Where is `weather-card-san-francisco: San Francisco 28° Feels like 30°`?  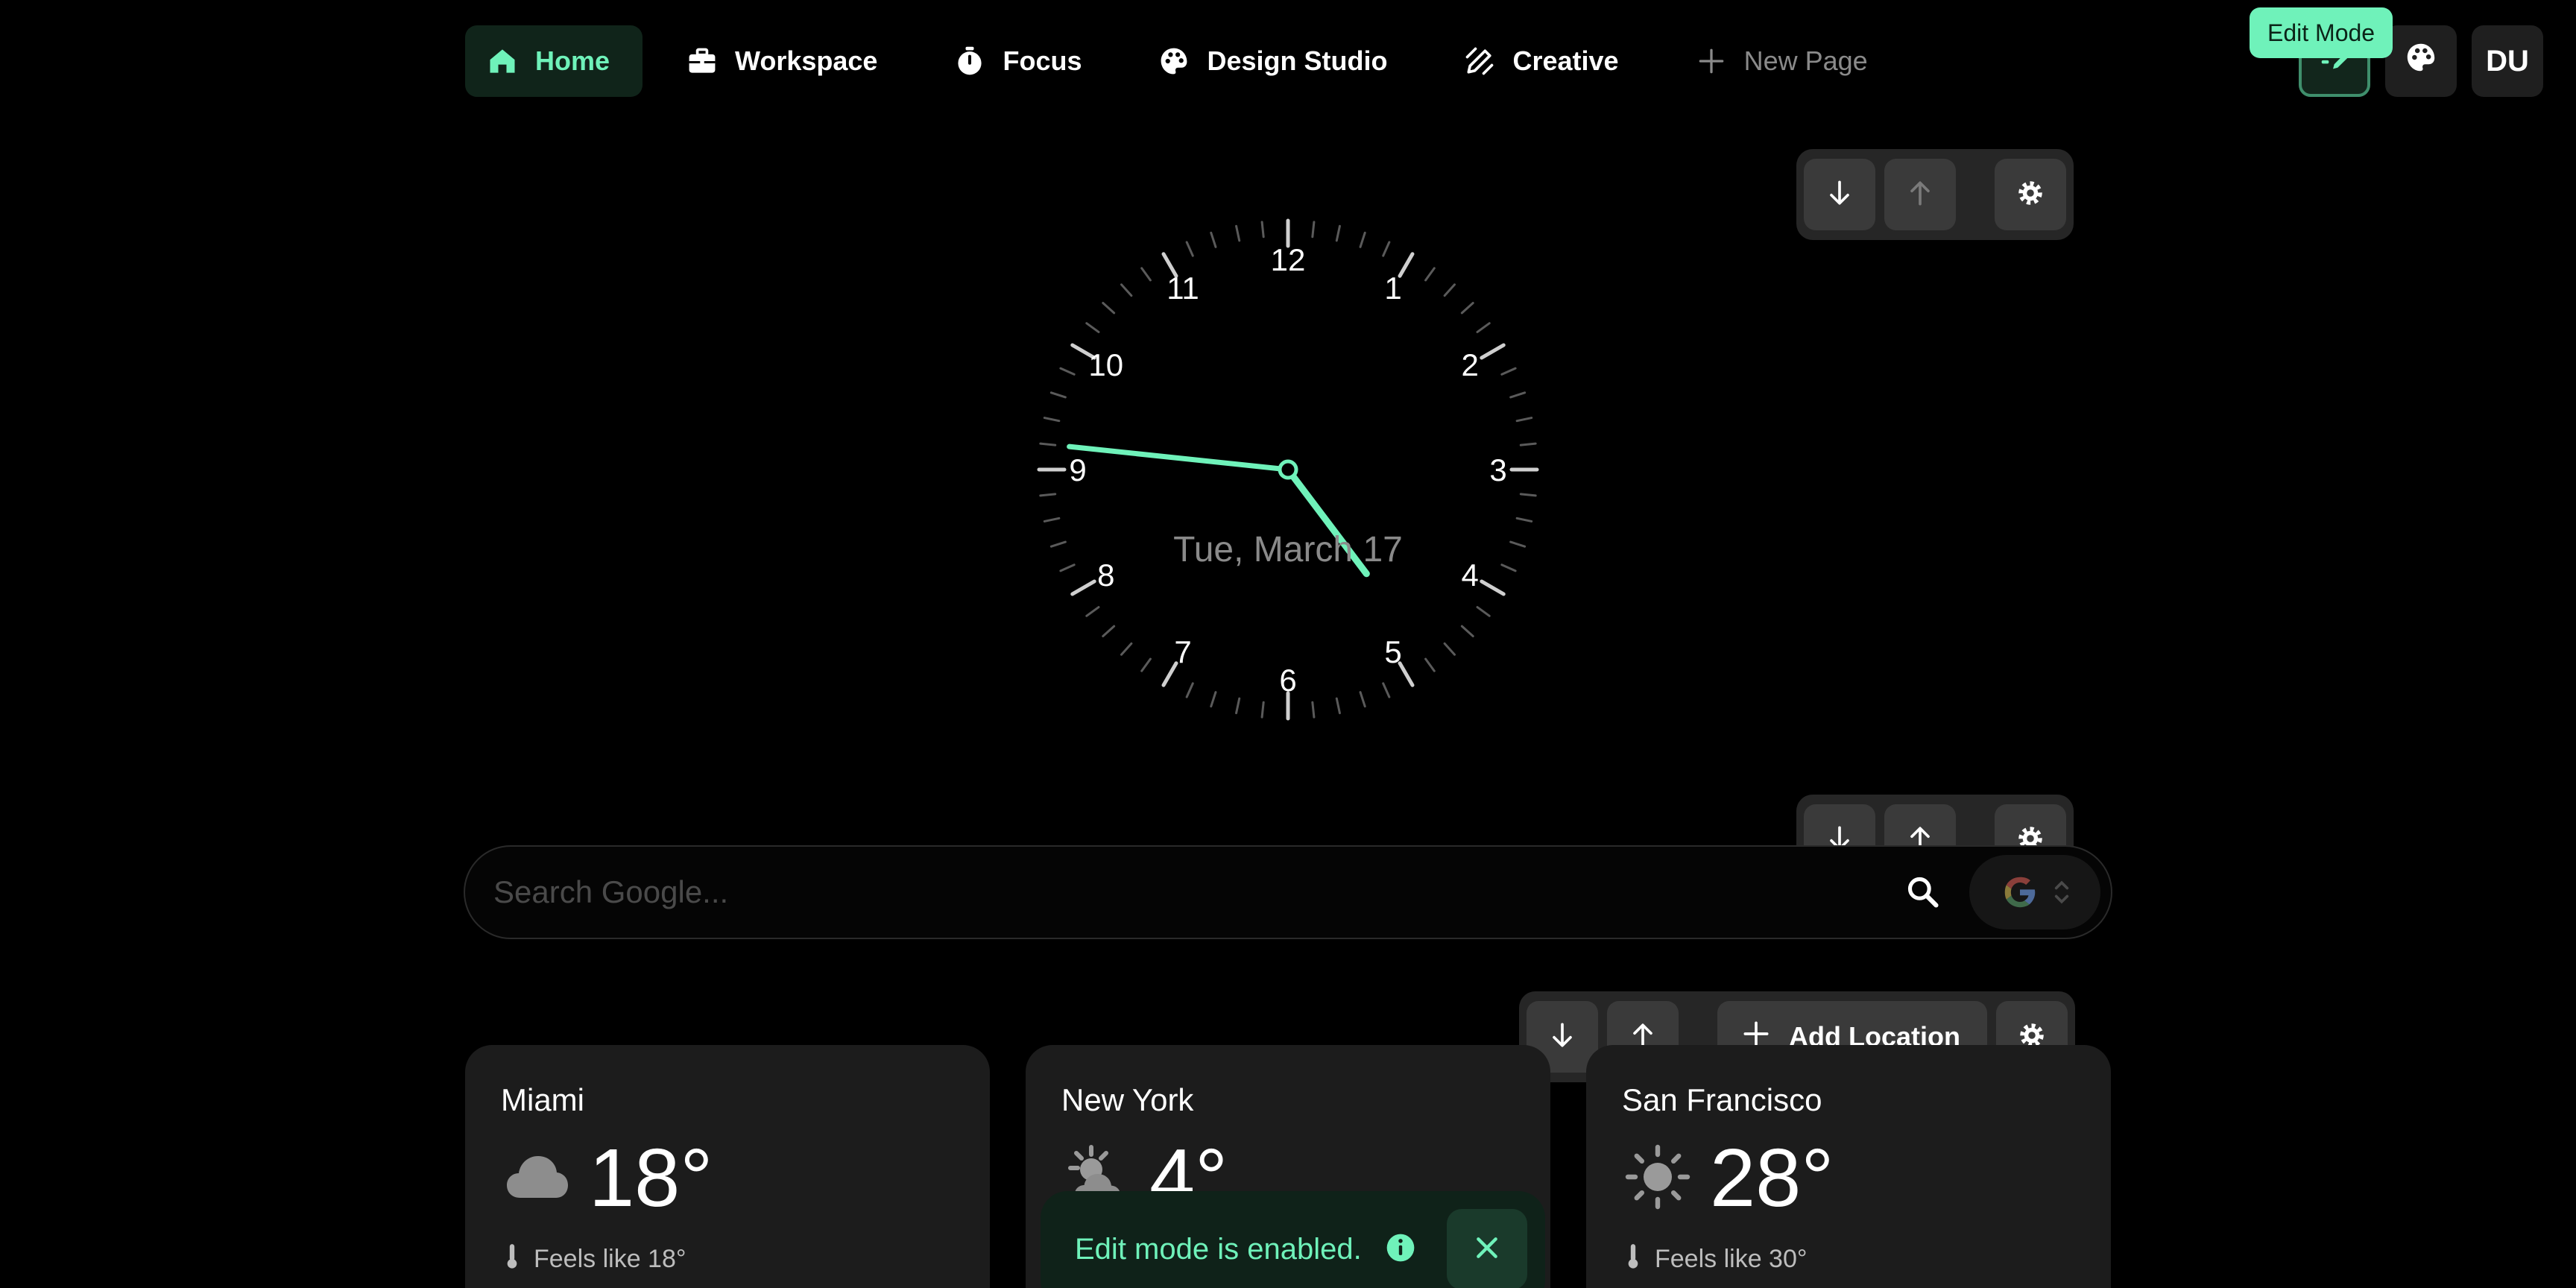 weather-card-san-francisco: San Francisco 28° Feels like 30° is located at coordinates (1848, 1166).